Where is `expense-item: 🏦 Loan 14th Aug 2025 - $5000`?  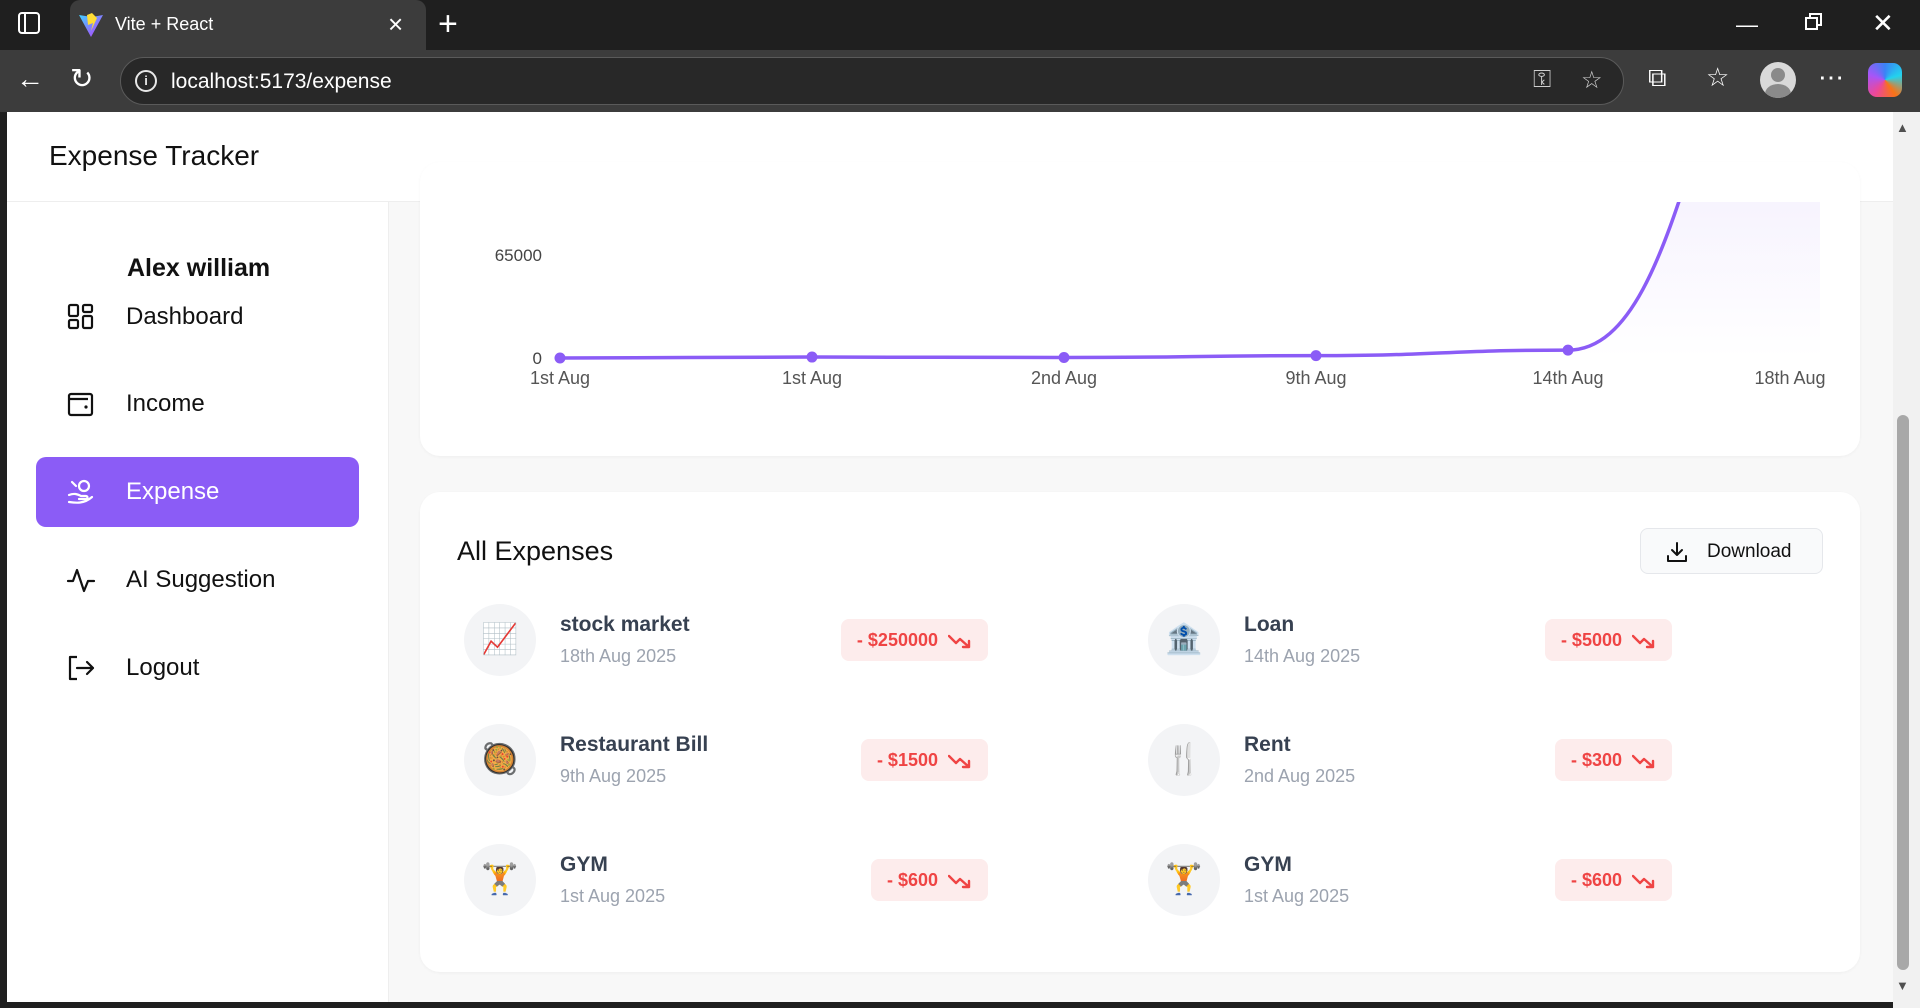
expense-item: 🏦 Loan 14th Aug 2025 - $5000 is located at coordinates (1418, 640).